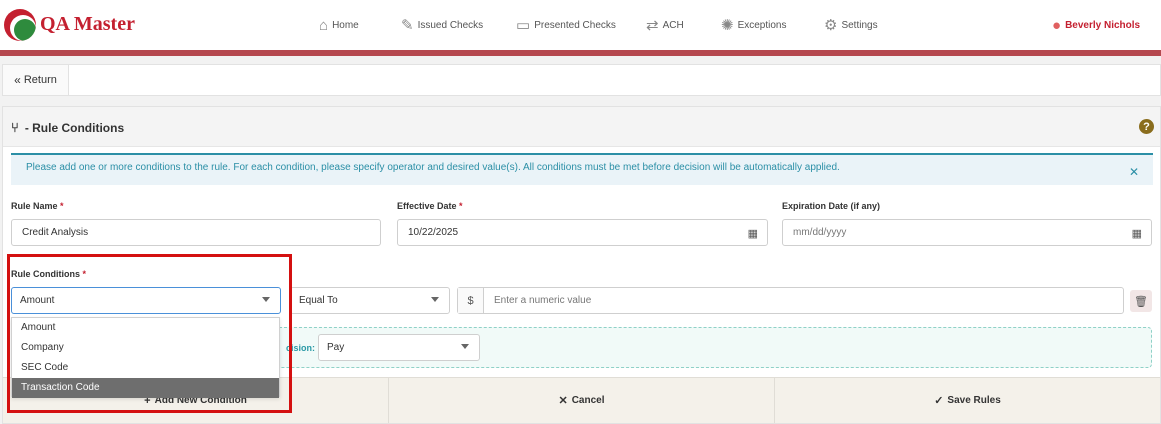 This screenshot has width=1161, height=424. What do you see at coordinates (399, 347) in the screenshot?
I see `decision-select: Pay` at bounding box center [399, 347].